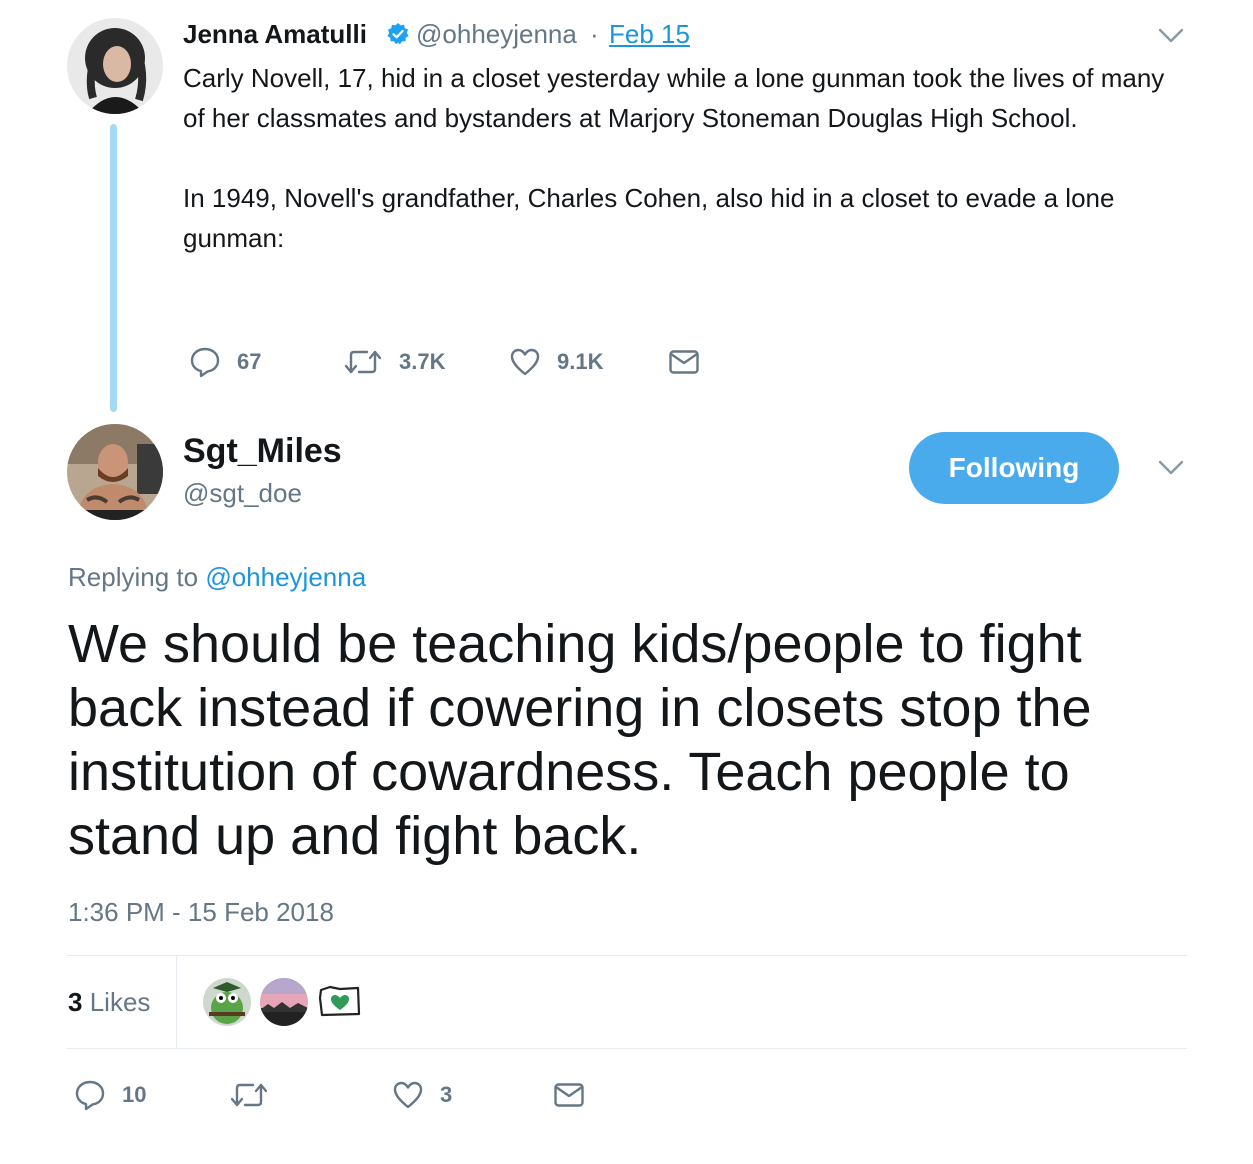 The width and height of the screenshot is (1253, 1164). Describe the element at coordinates (556, 362) in the screenshot. I see `like-button: 9.1K` at that location.